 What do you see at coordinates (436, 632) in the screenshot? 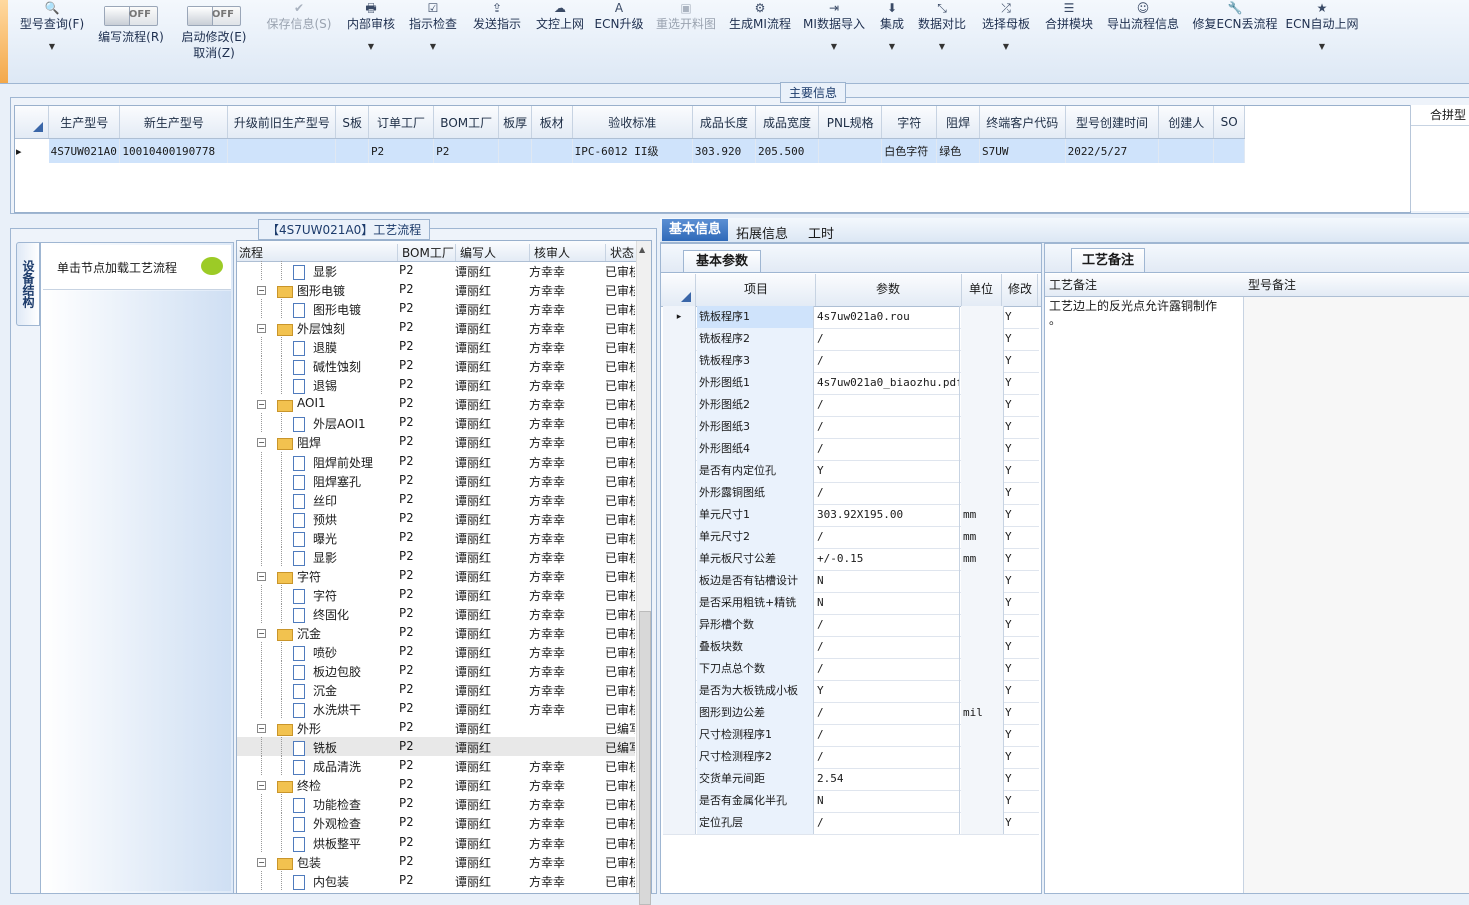
I see `tree-row: −沉金P2谭丽红方幸幸已审核` at bounding box center [436, 632].